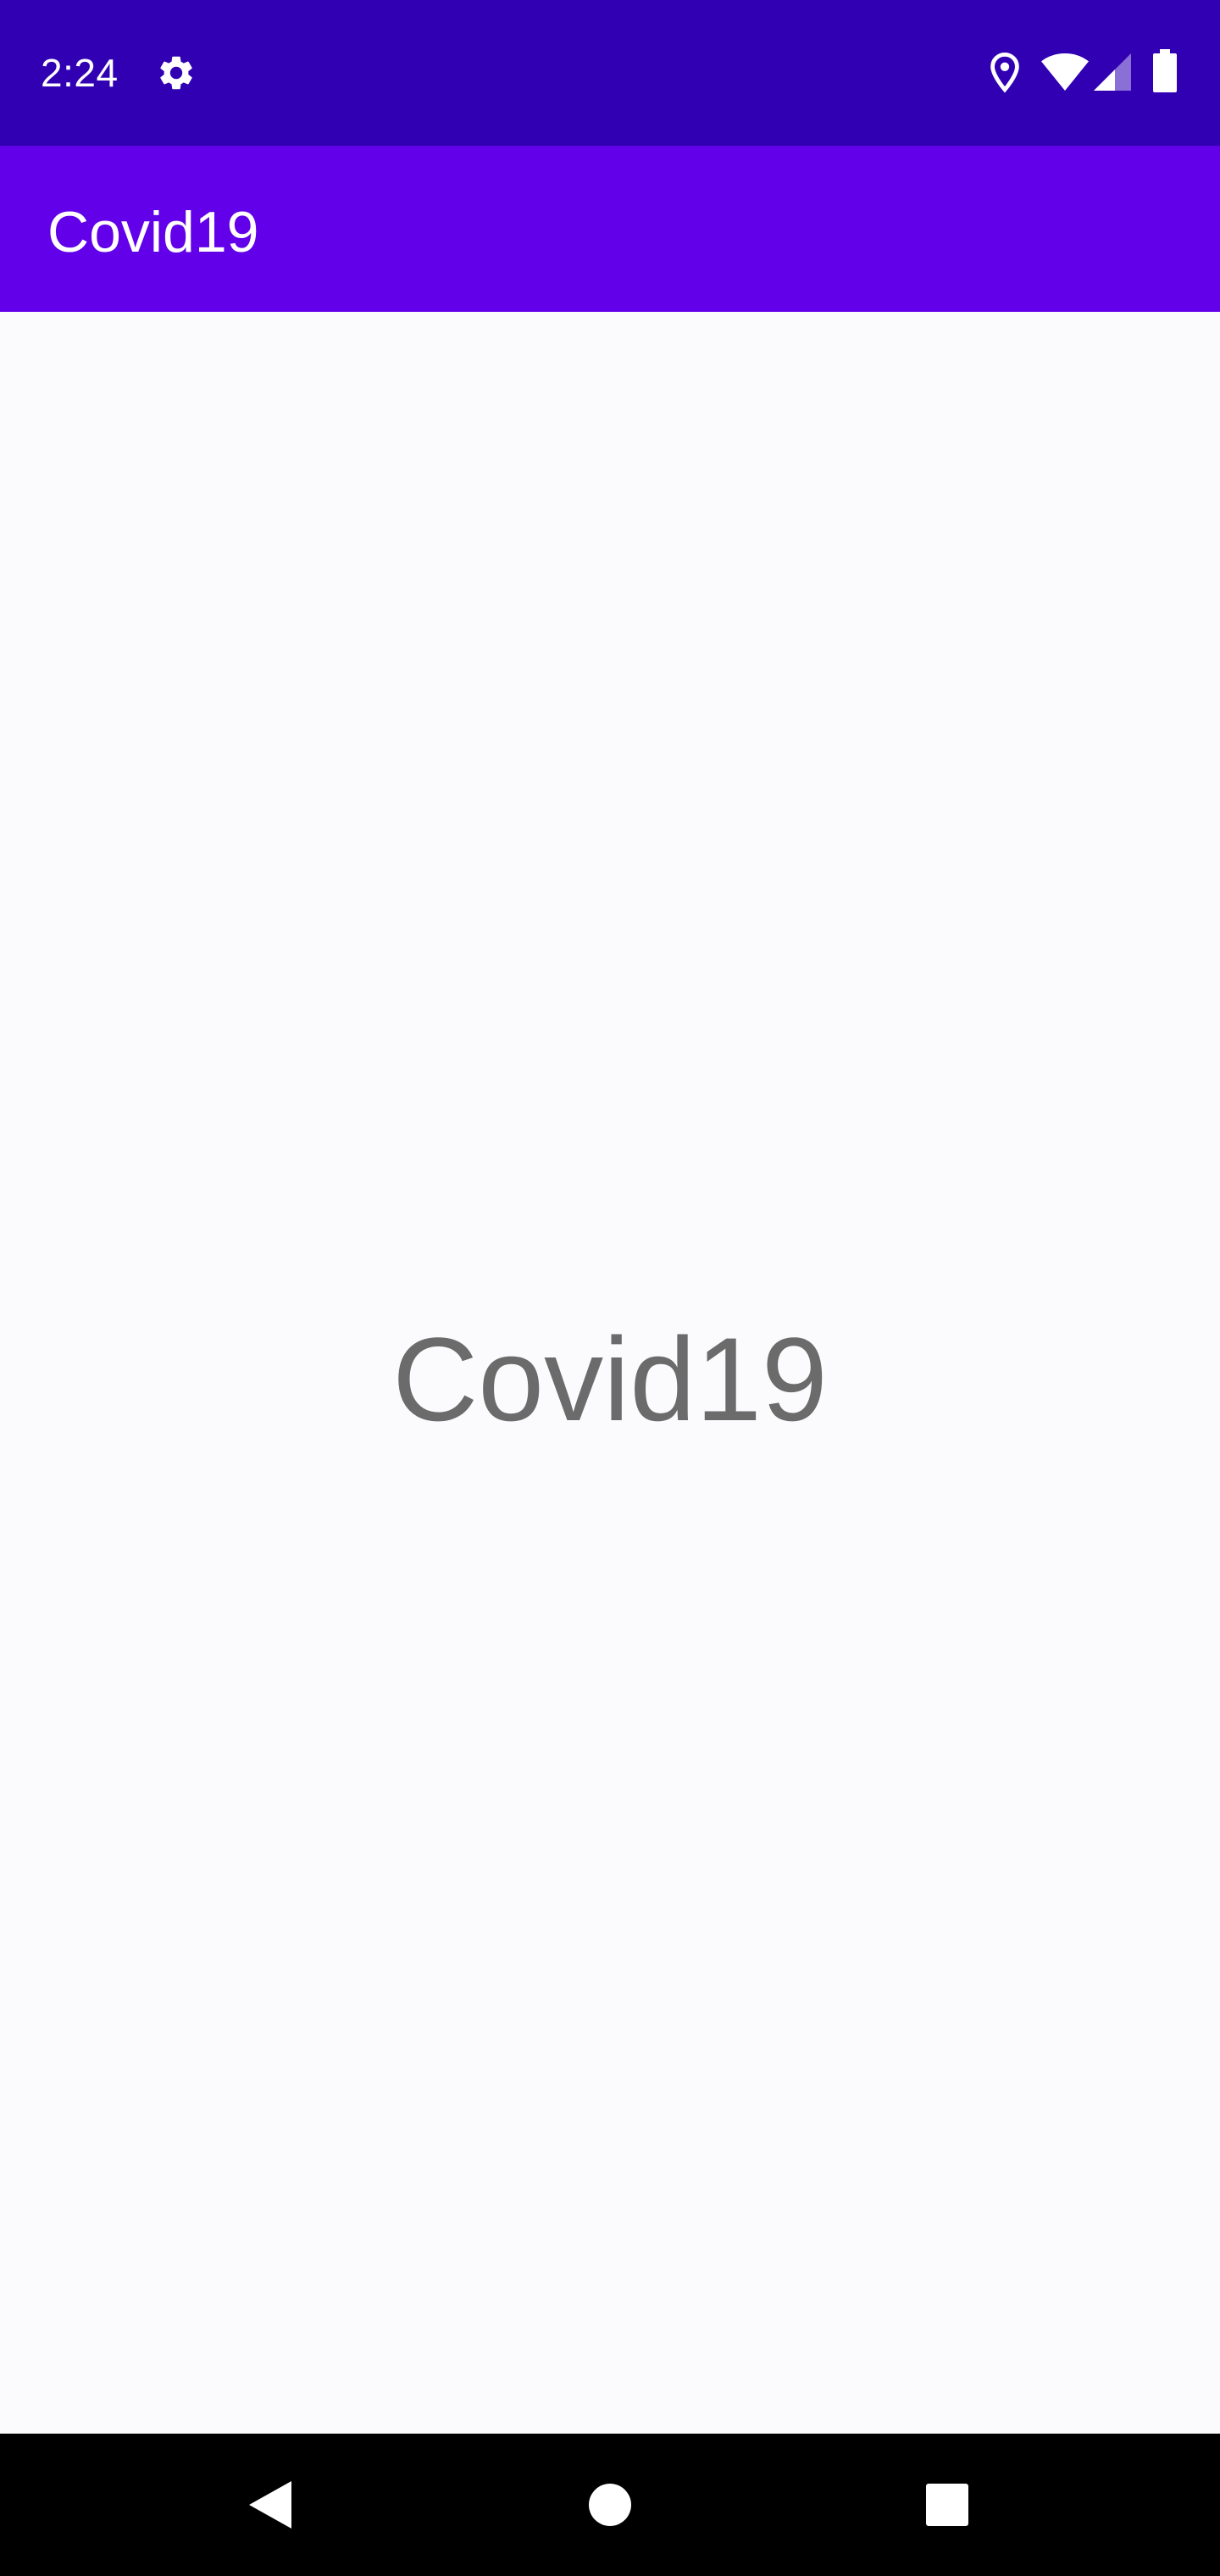 The image size is (1220, 2576). I want to click on home-icon, so click(610, 2505).